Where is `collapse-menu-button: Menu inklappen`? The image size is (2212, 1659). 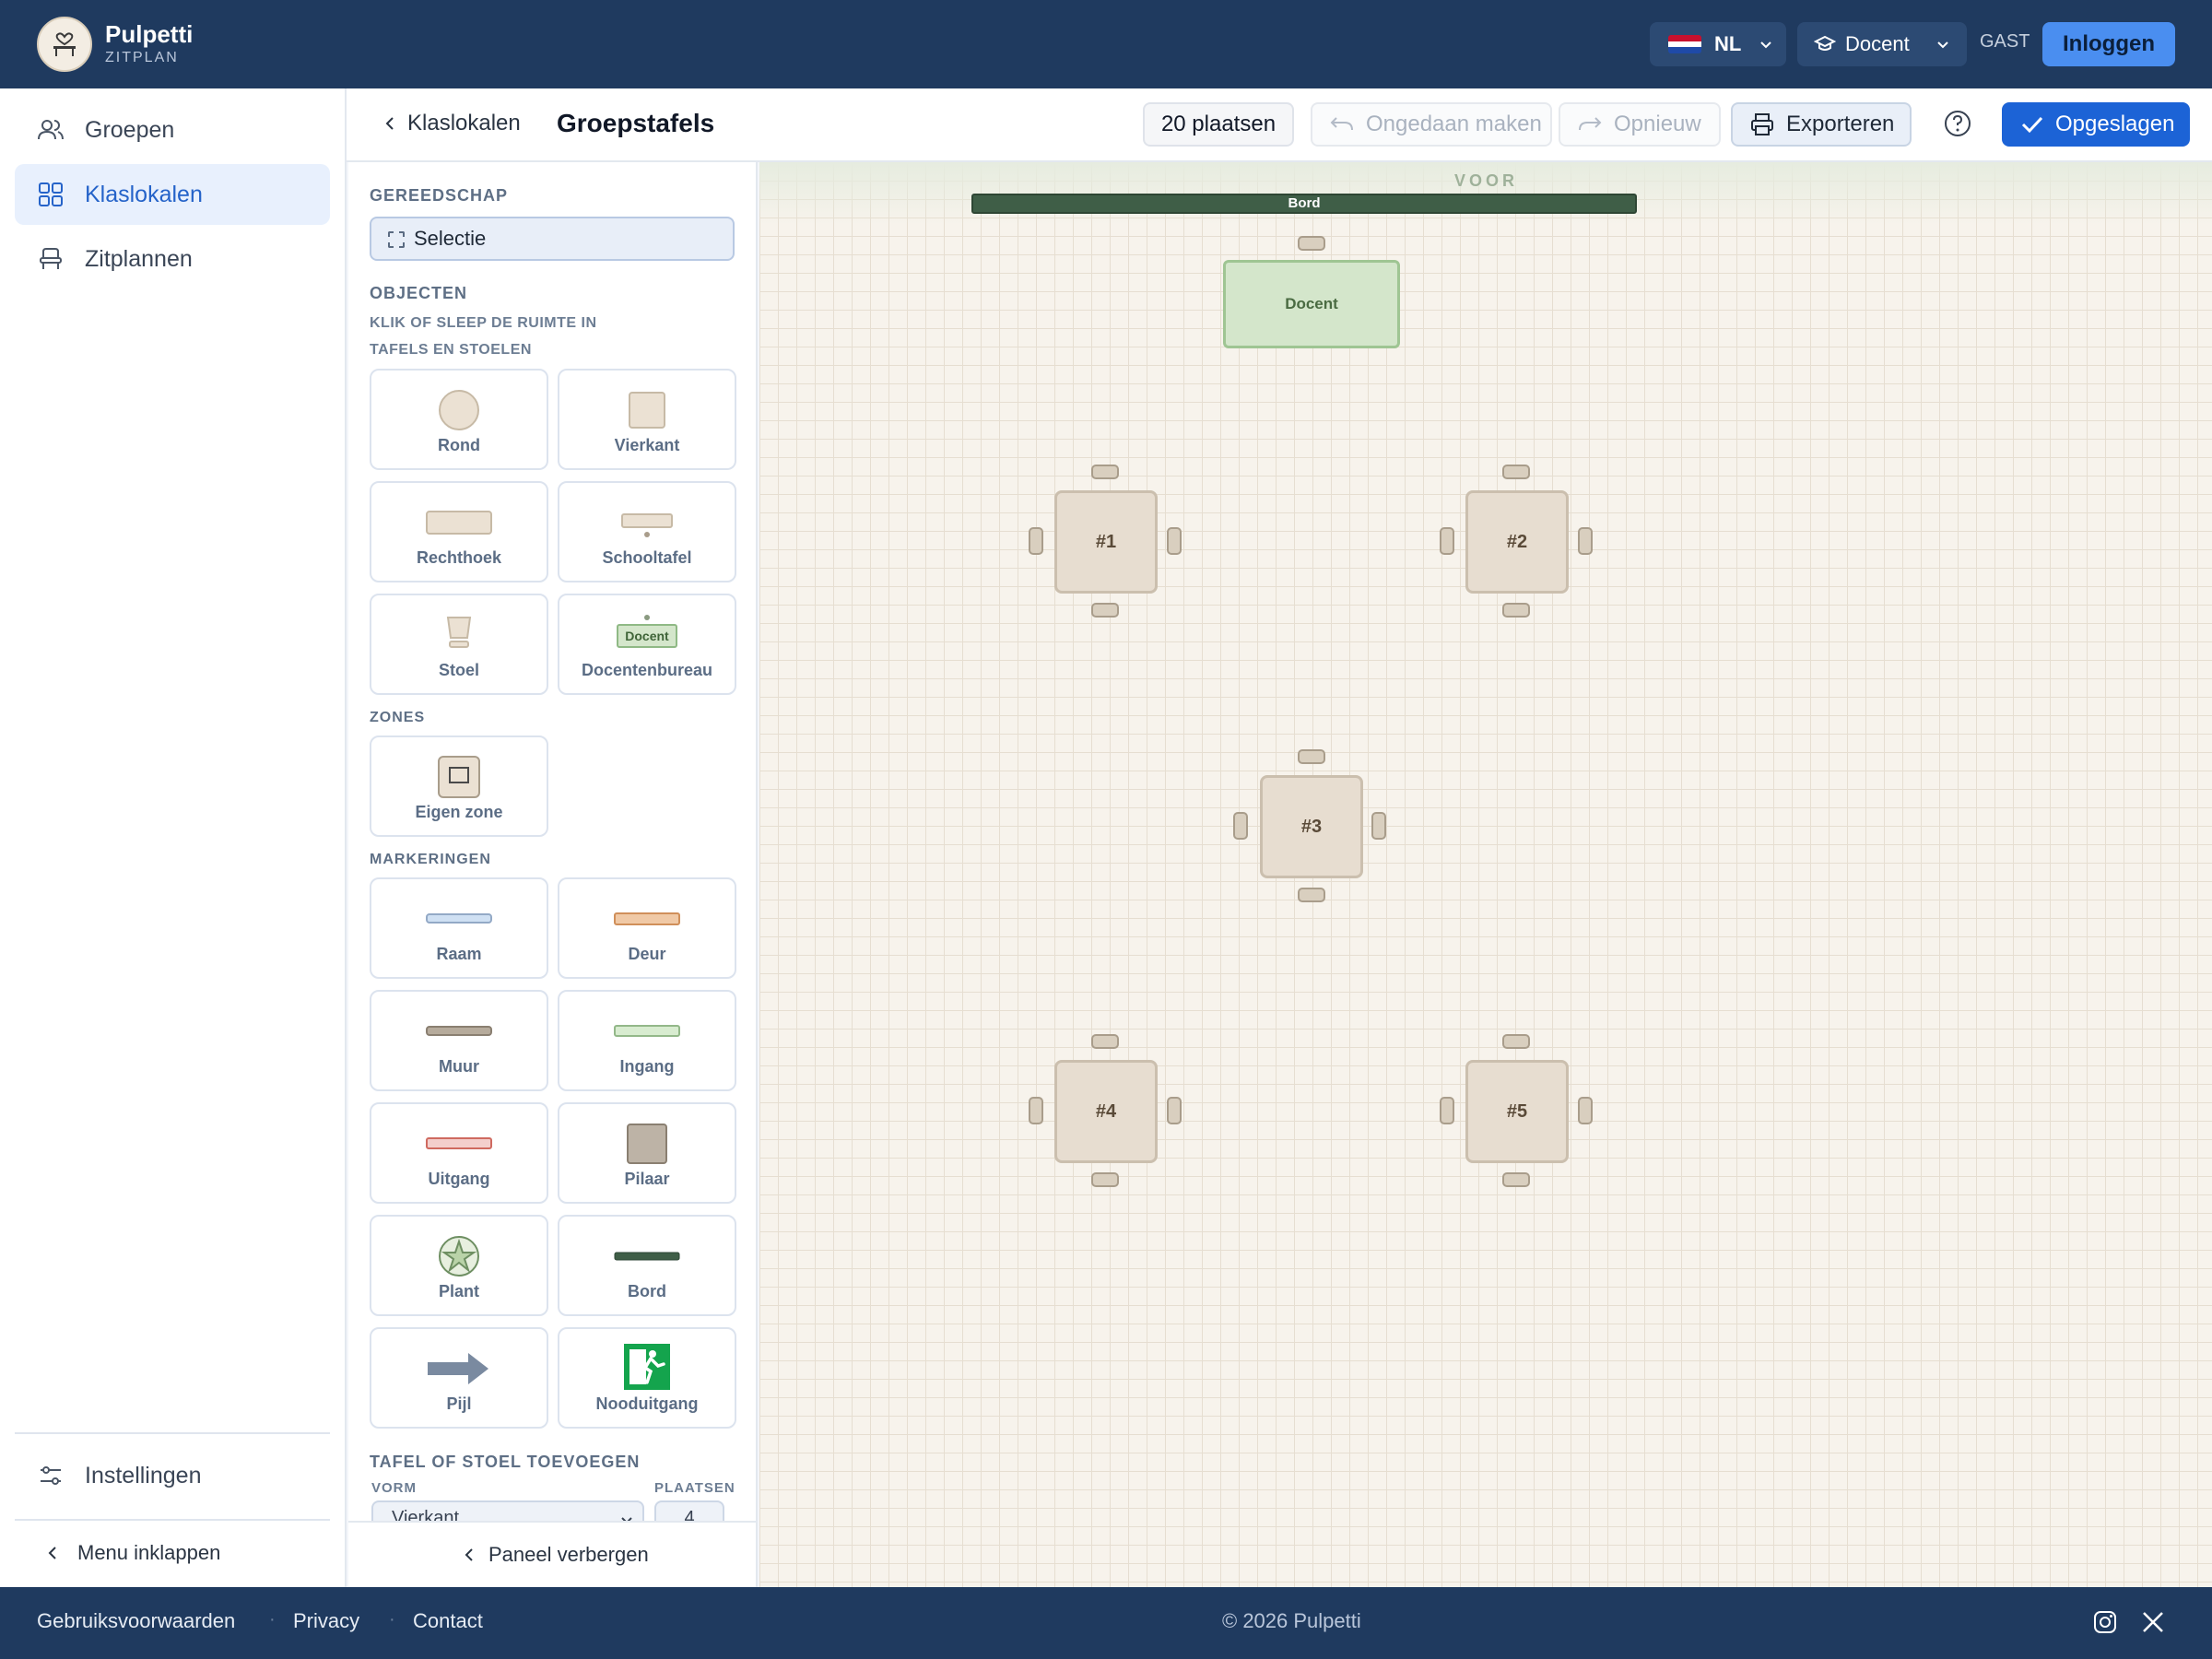
collapse-menu-button: Menu inklappen is located at coordinates (133, 1553).